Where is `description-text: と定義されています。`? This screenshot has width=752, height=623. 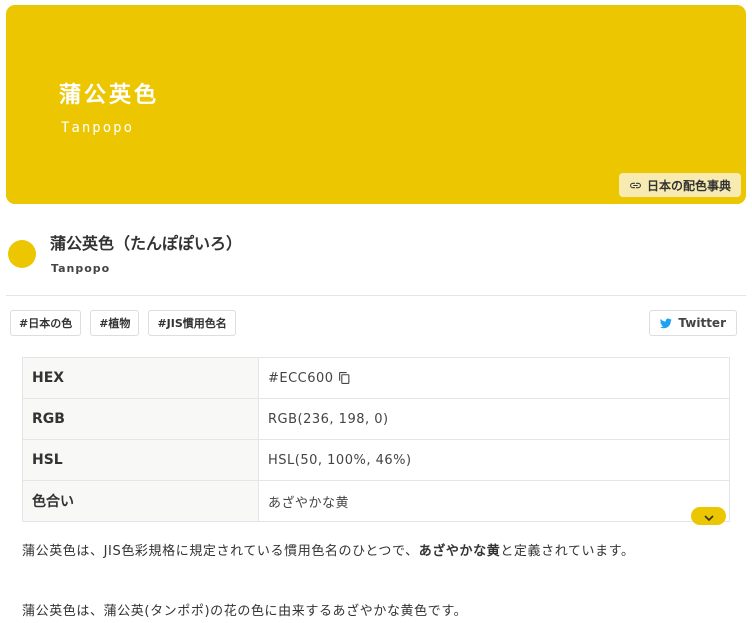
description-text: と定義されています。 is located at coordinates (567, 551).